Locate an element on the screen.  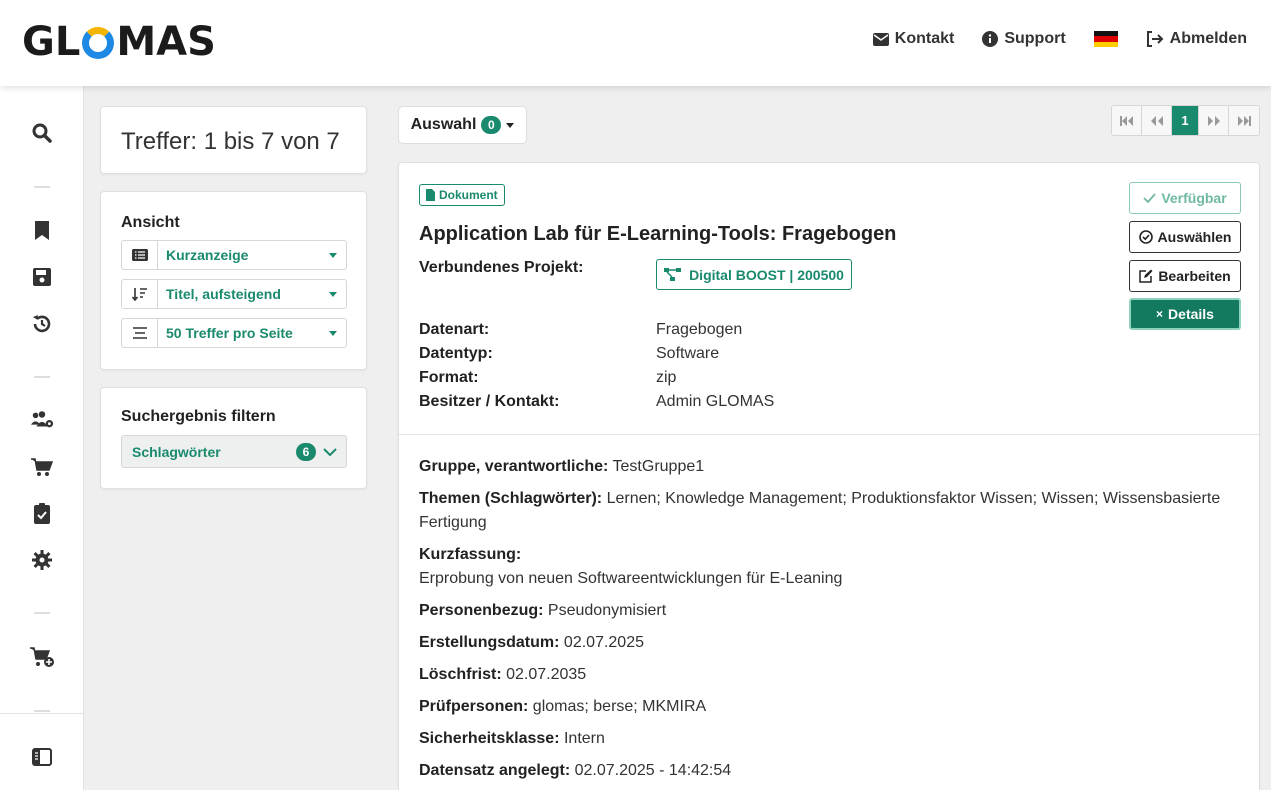
summary-label: Kurzfassung: is located at coordinates (470, 554).